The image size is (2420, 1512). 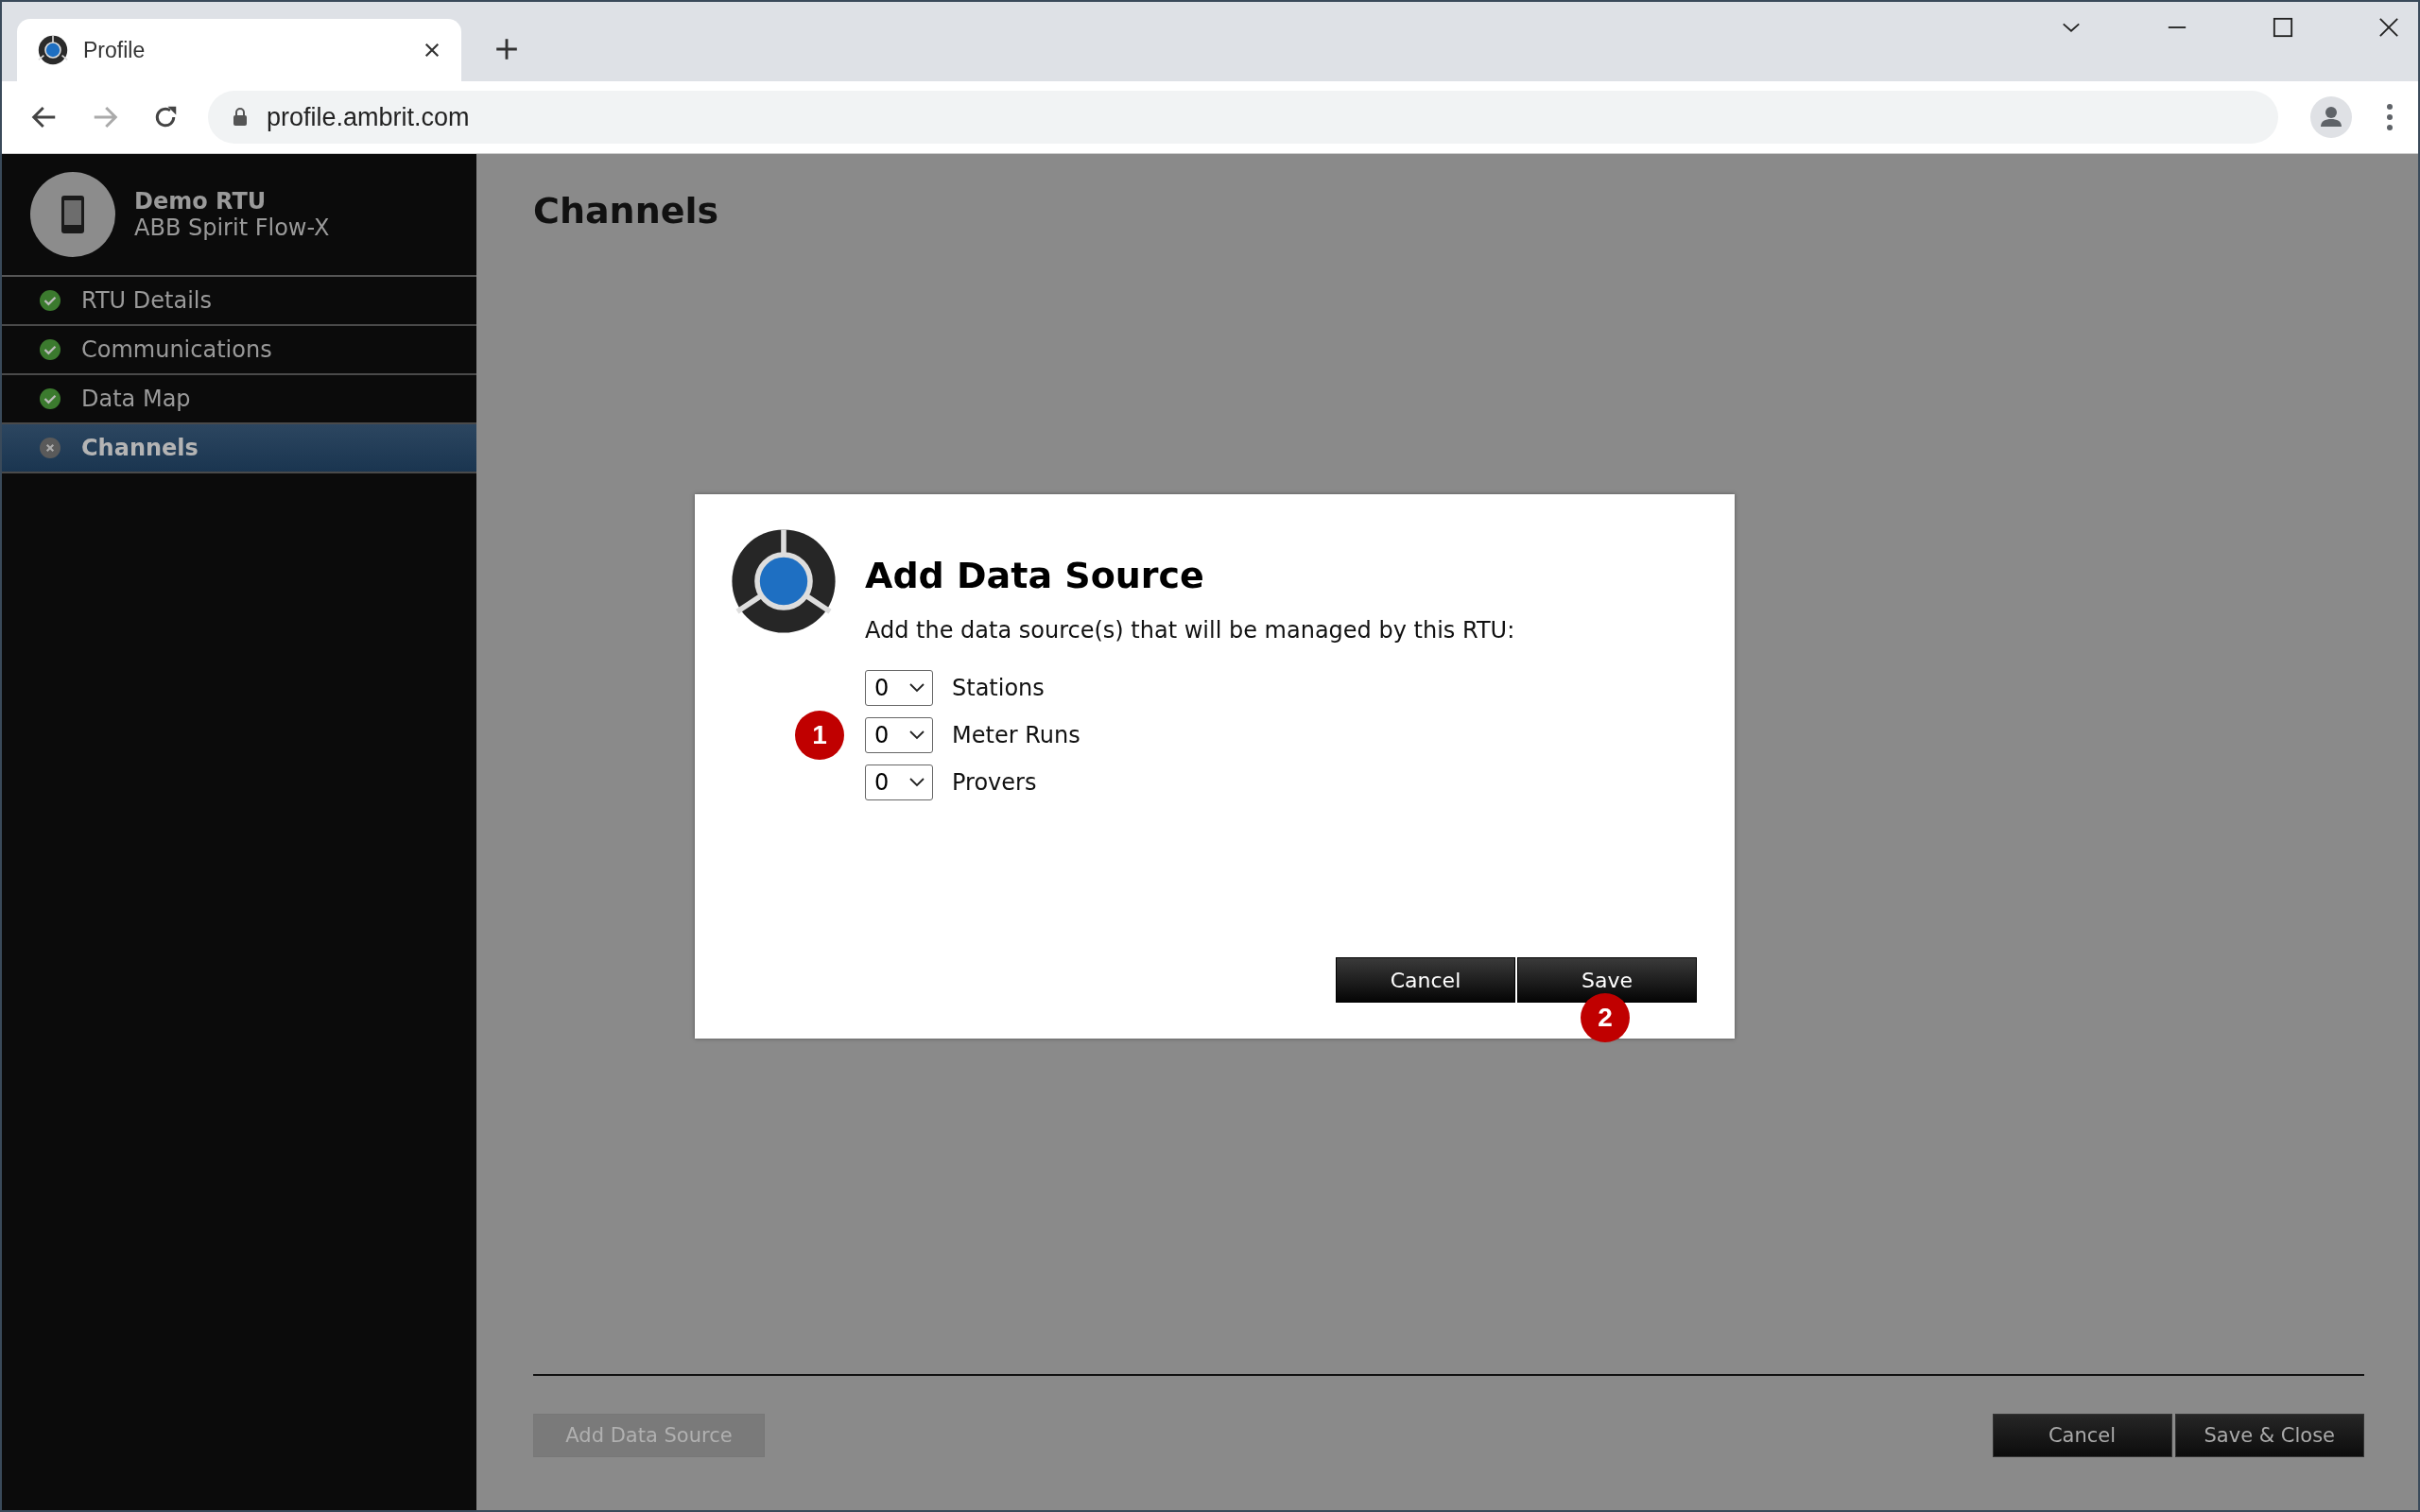 I want to click on device-model: ABB Spirit Flow-X, so click(x=232, y=228).